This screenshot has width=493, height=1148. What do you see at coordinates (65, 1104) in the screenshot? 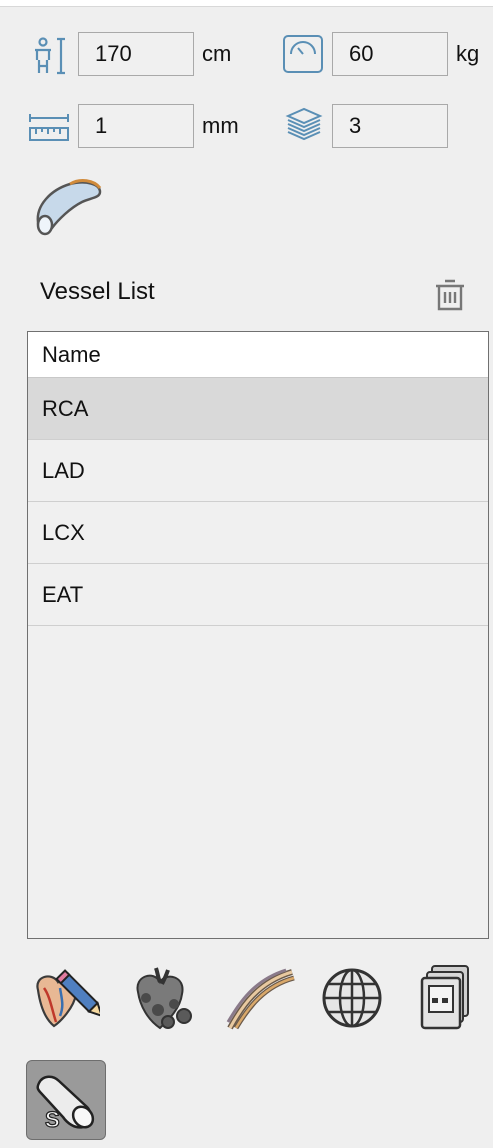
I see `straightened-vessel-icon: S` at bounding box center [65, 1104].